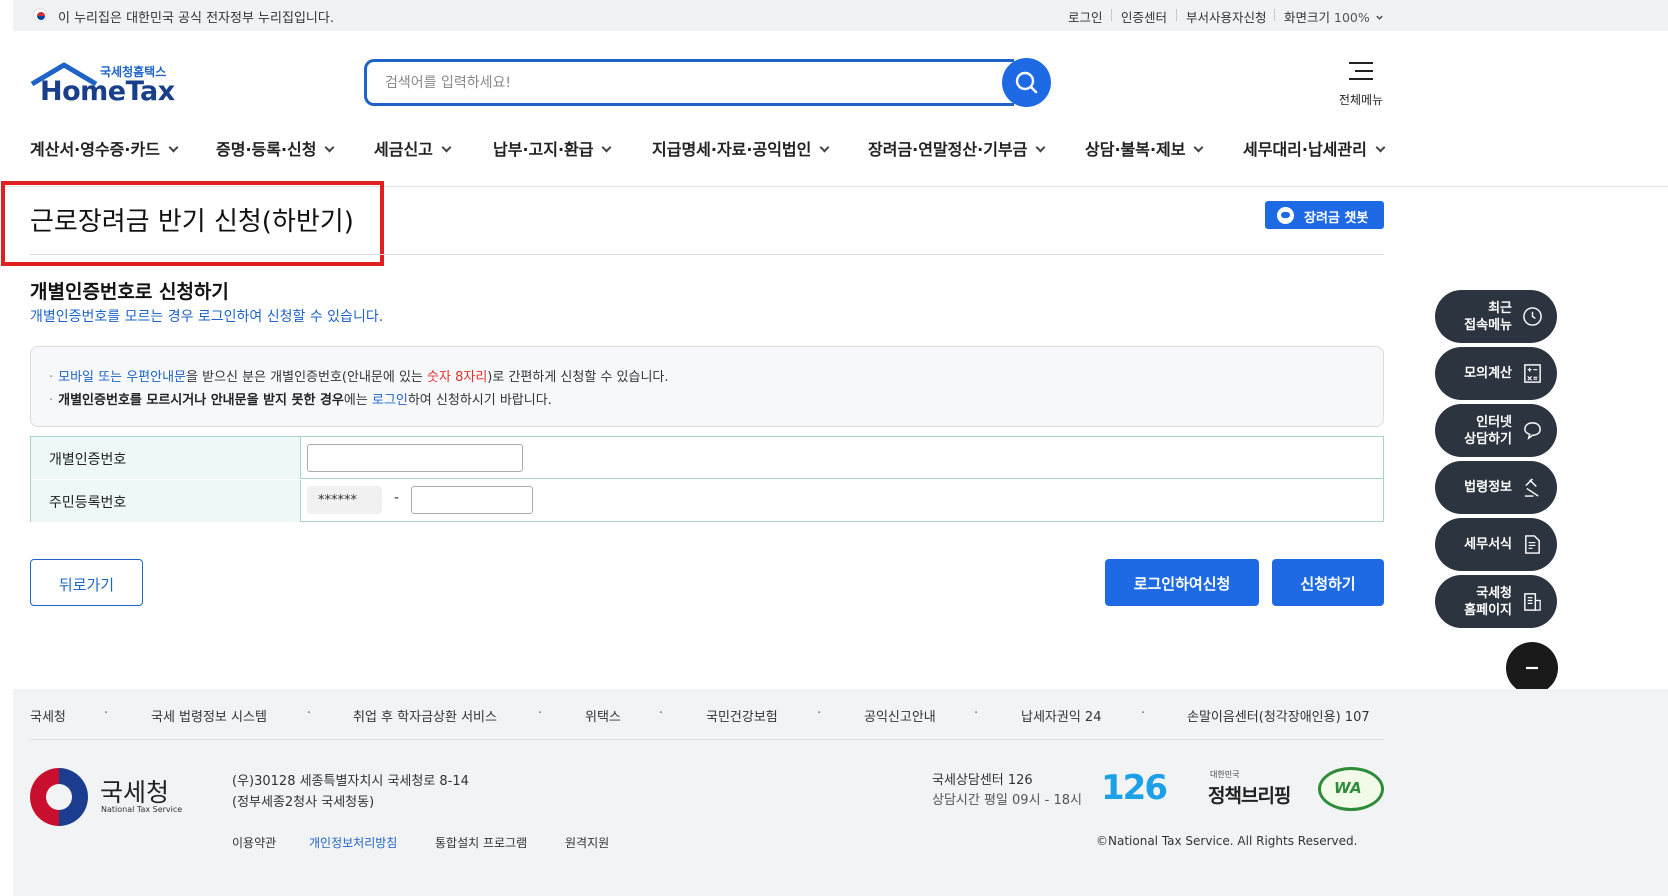 The height and width of the screenshot is (896, 1668). What do you see at coordinates (707, 458) in the screenshot?
I see `form-row: 개별인증번호` at bounding box center [707, 458].